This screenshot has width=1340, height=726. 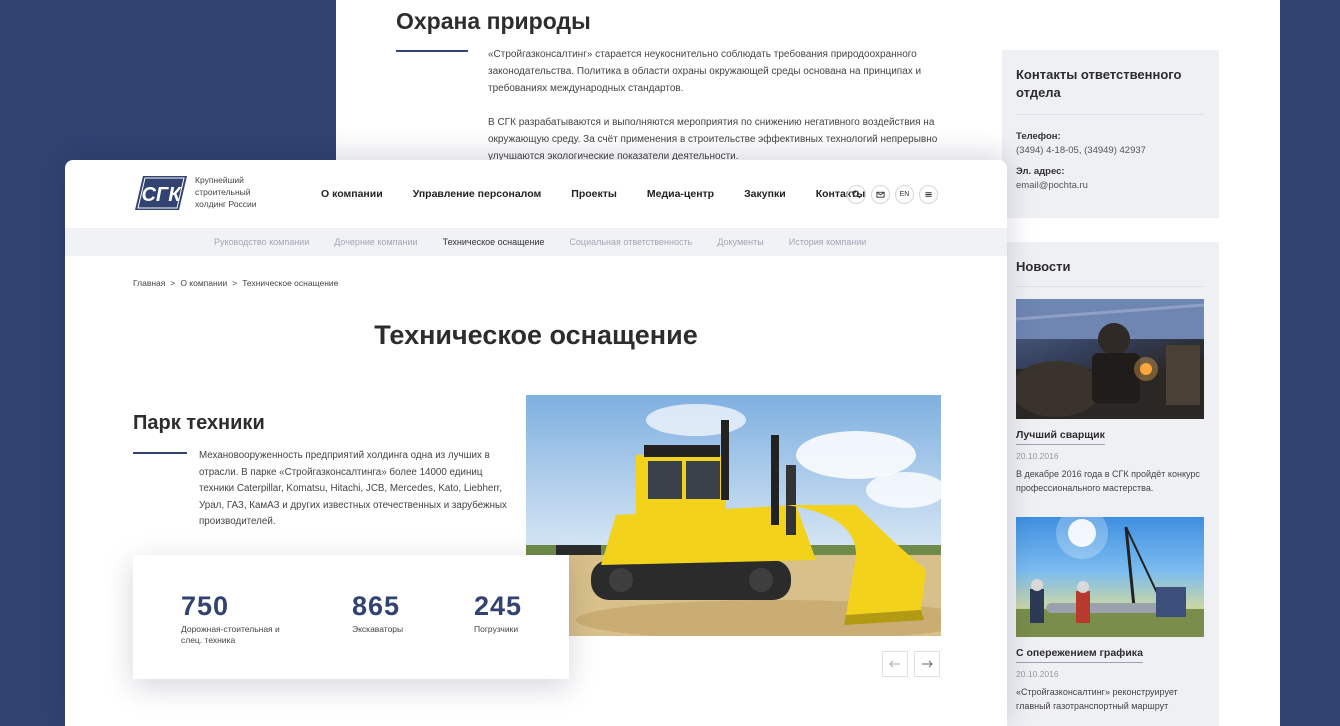 What do you see at coordinates (911, 664) in the screenshot?
I see `slider-arrows` at bounding box center [911, 664].